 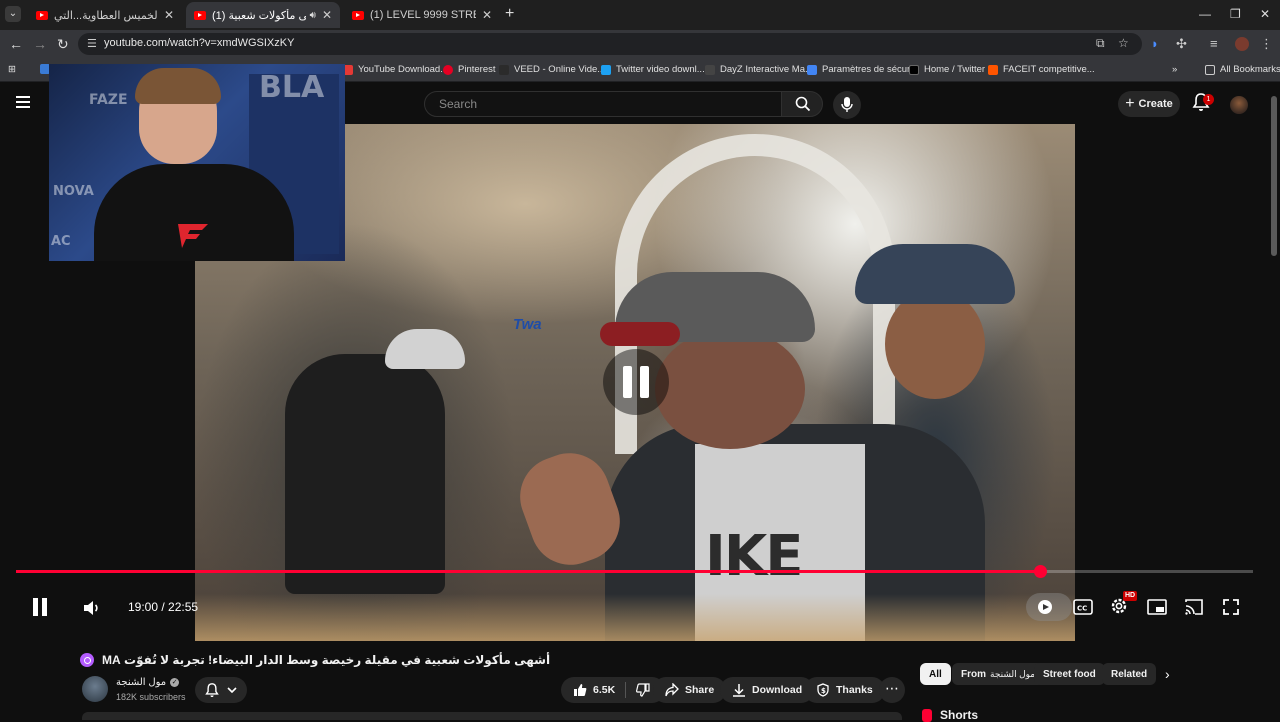 What do you see at coordinates (141, 682) in the screenshot?
I see `channel-name: مول الشنجة` at bounding box center [141, 682].